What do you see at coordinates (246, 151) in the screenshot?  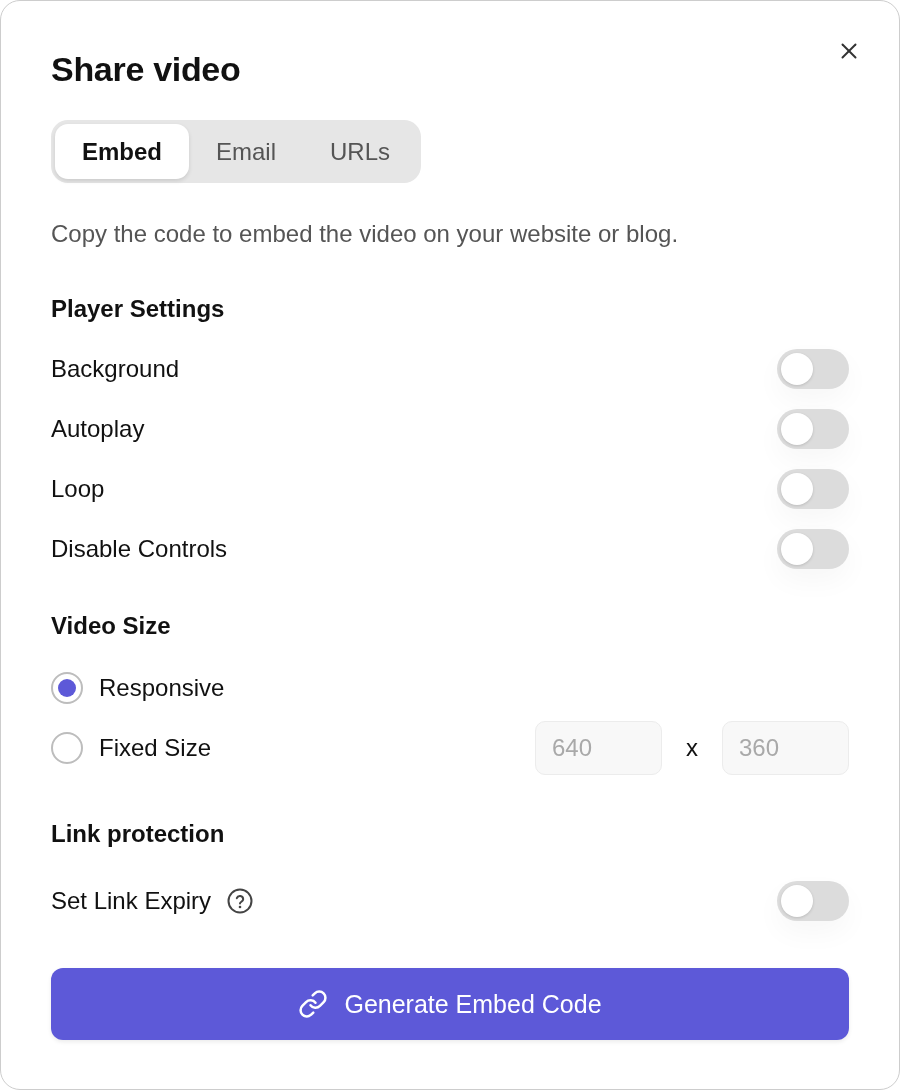 I see `tab: Email` at bounding box center [246, 151].